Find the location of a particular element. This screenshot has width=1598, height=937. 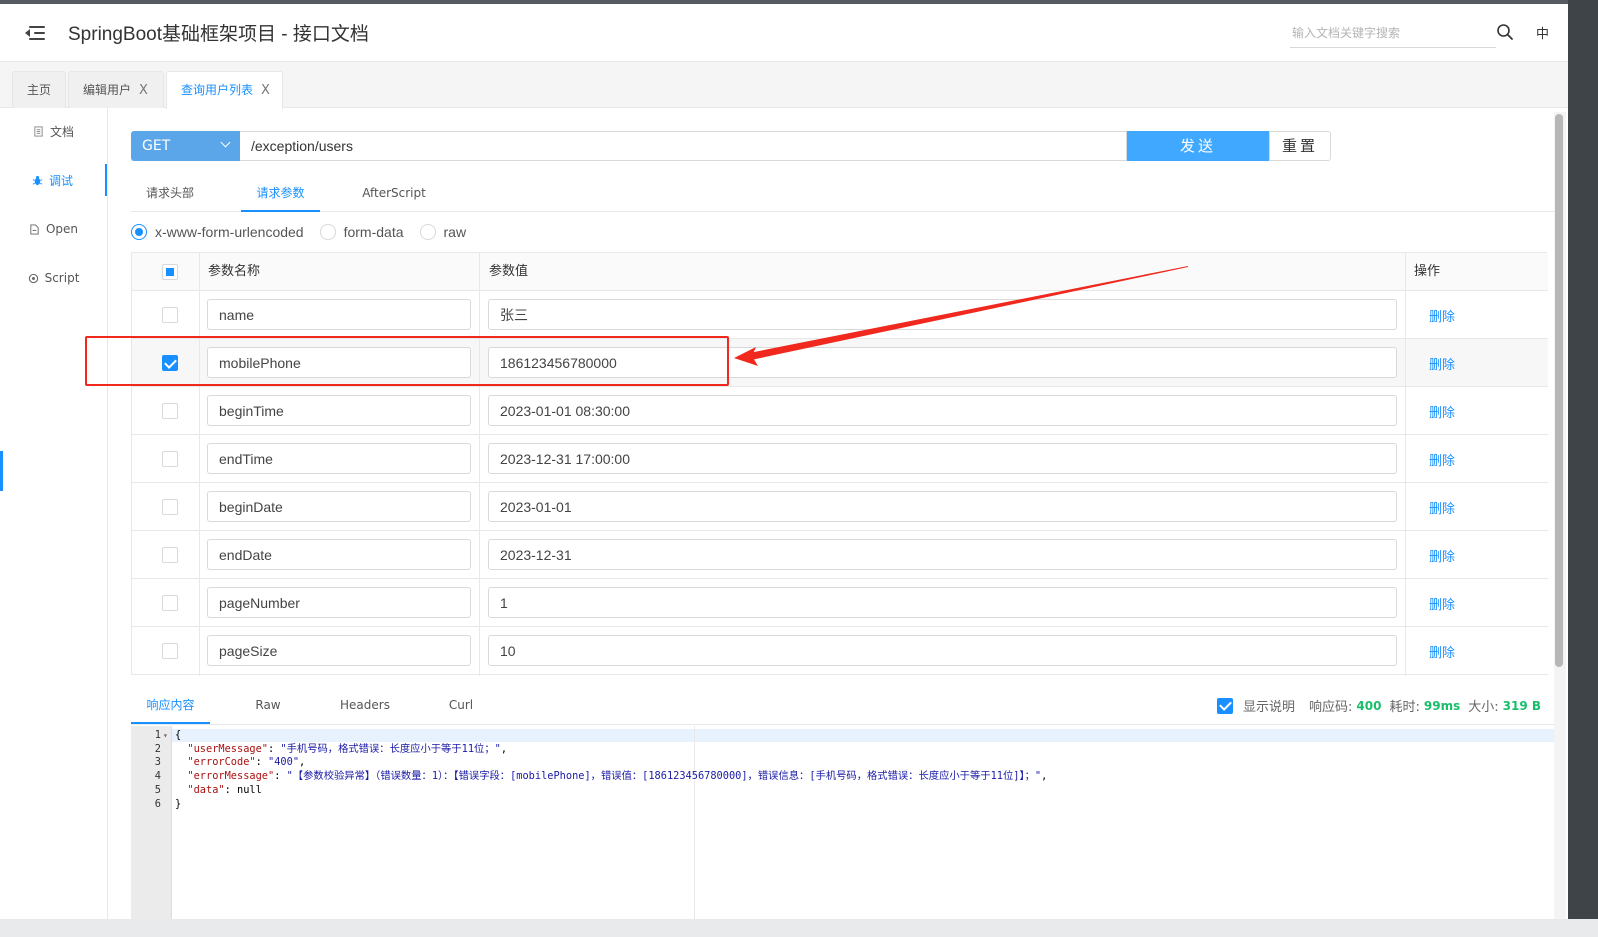

tab-query-user-list: 查询用户列表 X is located at coordinates (224, 90).